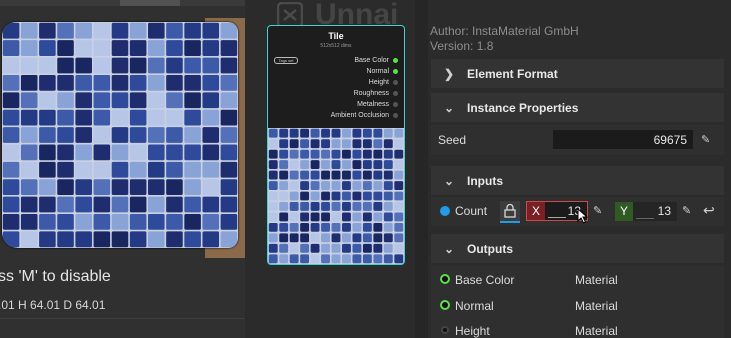 This screenshot has height=338, width=731. What do you see at coordinates (445, 211) in the screenshot?
I see `input-connector-icon` at bounding box center [445, 211].